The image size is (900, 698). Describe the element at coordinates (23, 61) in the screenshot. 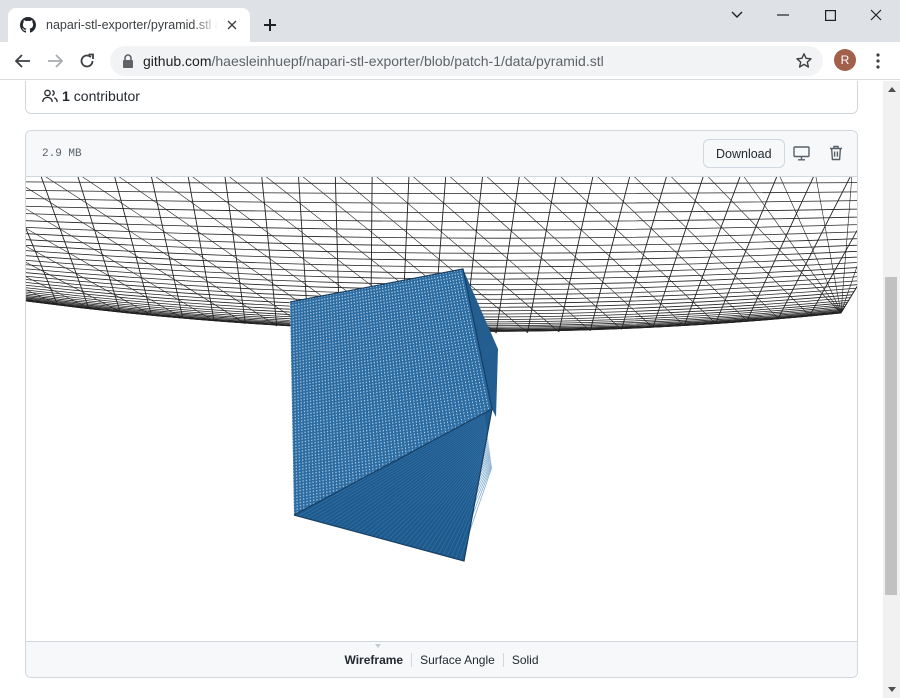

I see `back-arrow-icon` at that location.